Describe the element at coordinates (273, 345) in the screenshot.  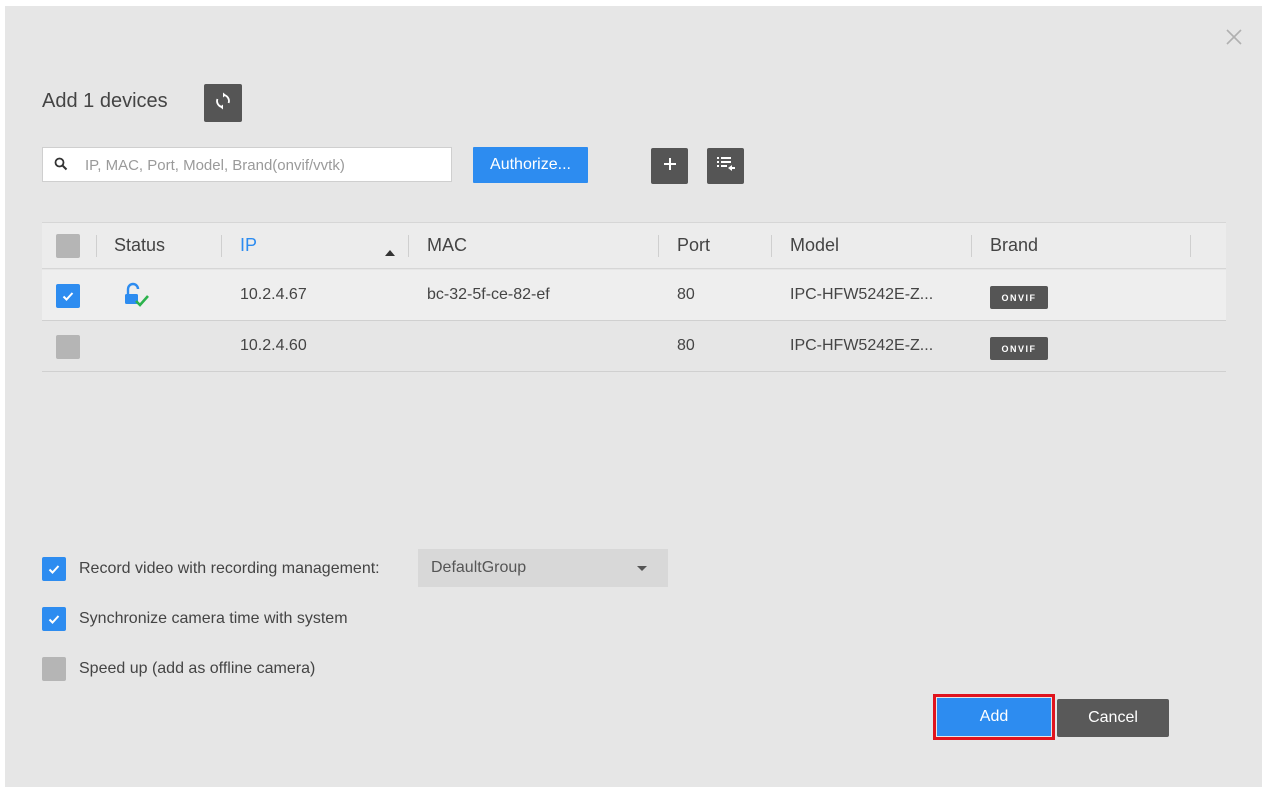
I see `ip-cell: 10.2.4.60` at that location.